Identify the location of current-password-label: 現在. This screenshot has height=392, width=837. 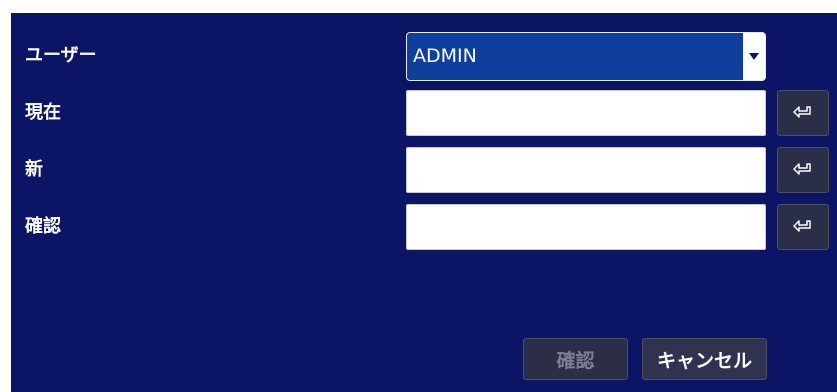
(43, 112).